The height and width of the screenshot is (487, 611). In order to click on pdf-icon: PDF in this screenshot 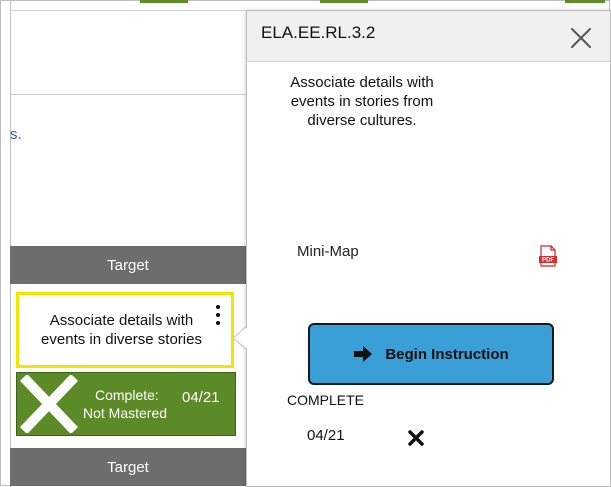, I will do `click(548, 256)`.